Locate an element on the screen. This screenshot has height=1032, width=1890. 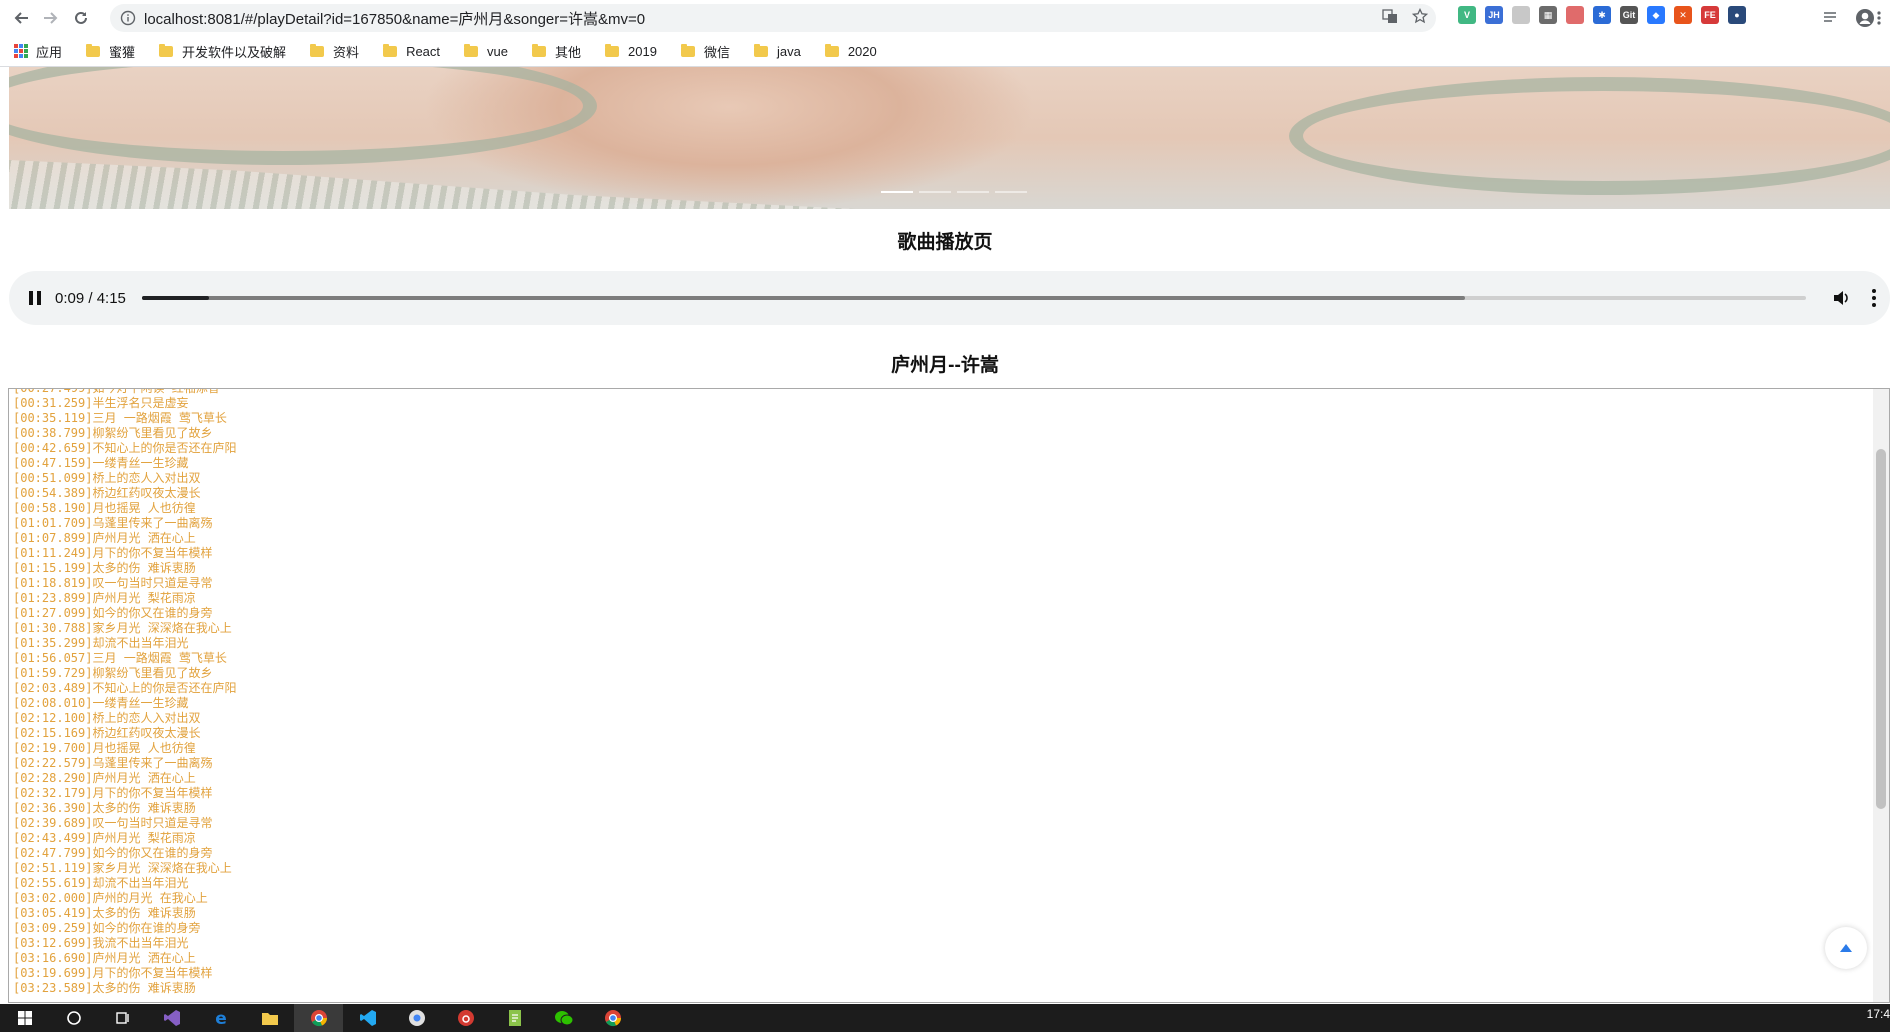
lyric-line: [01:07.899]庐州月光 洒在心上 is located at coordinates (104, 538).